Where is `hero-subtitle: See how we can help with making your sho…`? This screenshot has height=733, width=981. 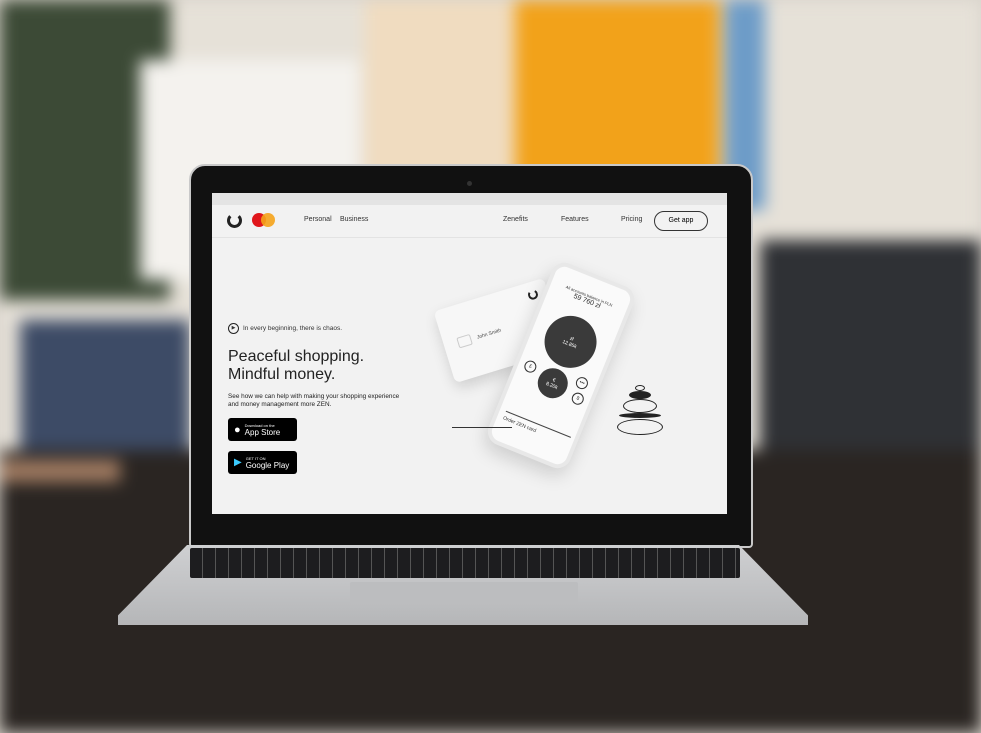
hero-subtitle: See how we can help with making your sho… is located at coordinates (314, 400).